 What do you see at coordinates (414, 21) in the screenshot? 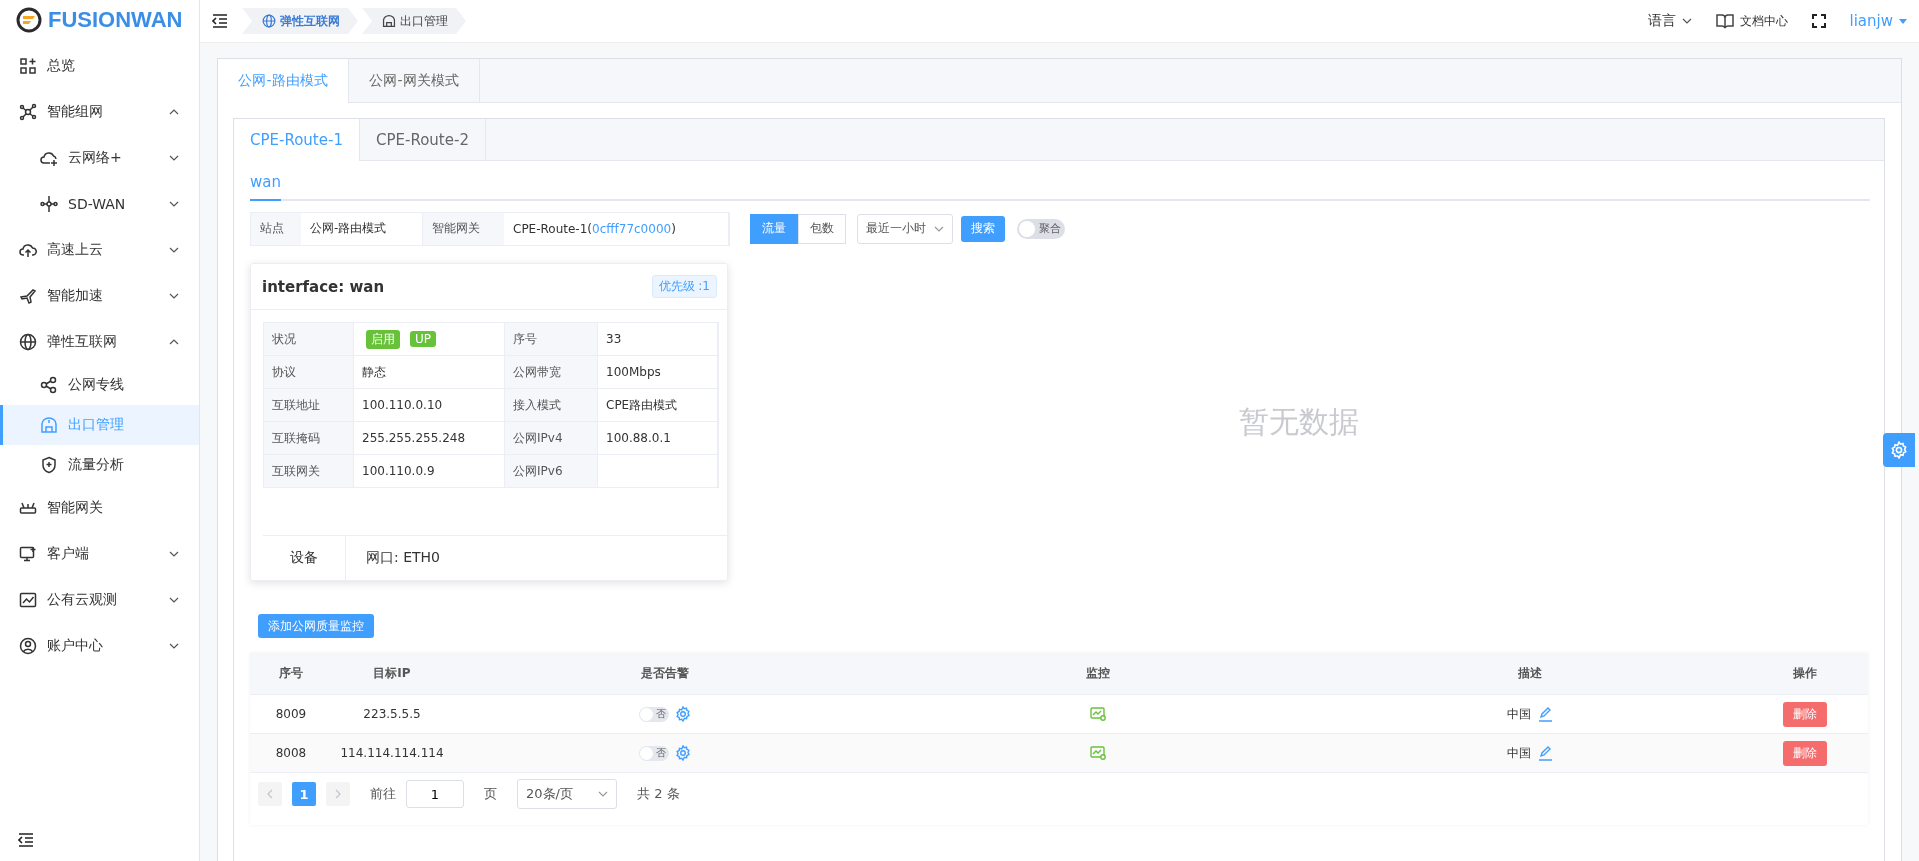
I see `breadcrumb: 出口管理` at bounding box center [414, 21].